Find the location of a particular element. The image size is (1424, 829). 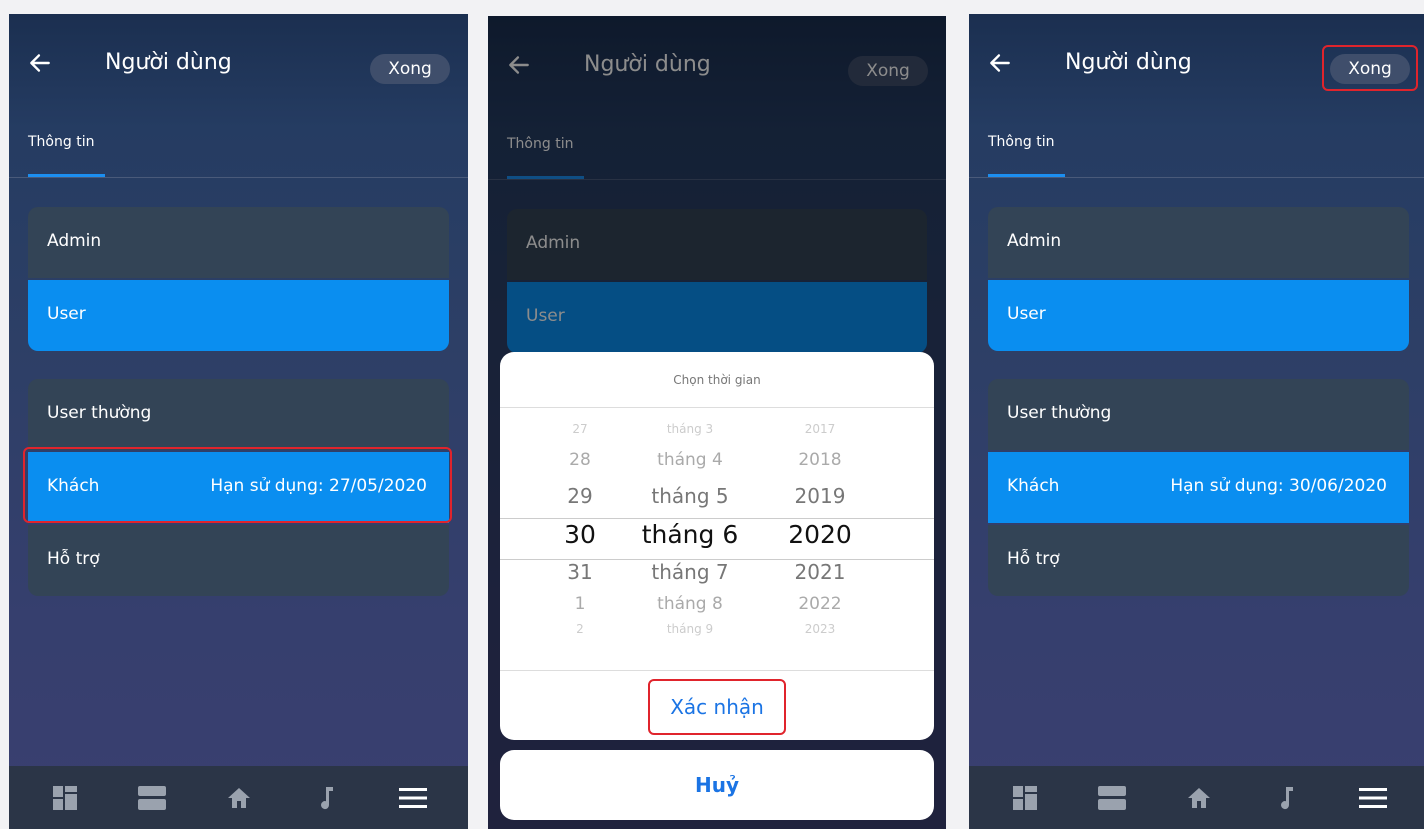

year-item: 2020 is located at coordinates (820, 534).